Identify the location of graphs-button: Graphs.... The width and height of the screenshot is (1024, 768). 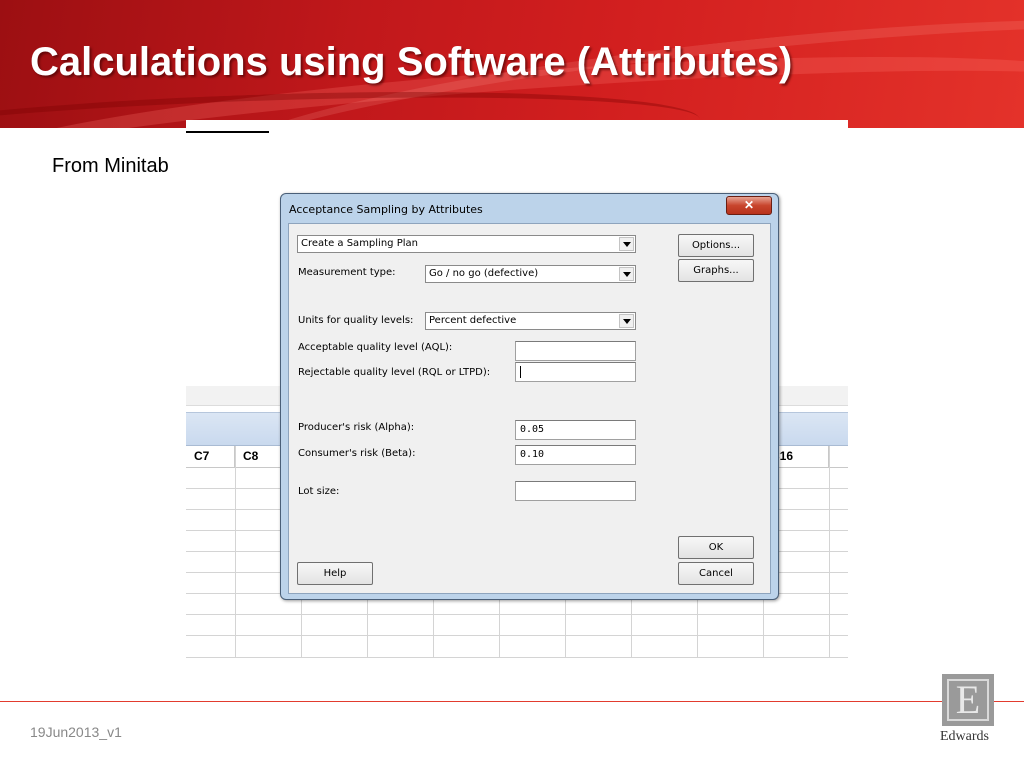
(716, 270).